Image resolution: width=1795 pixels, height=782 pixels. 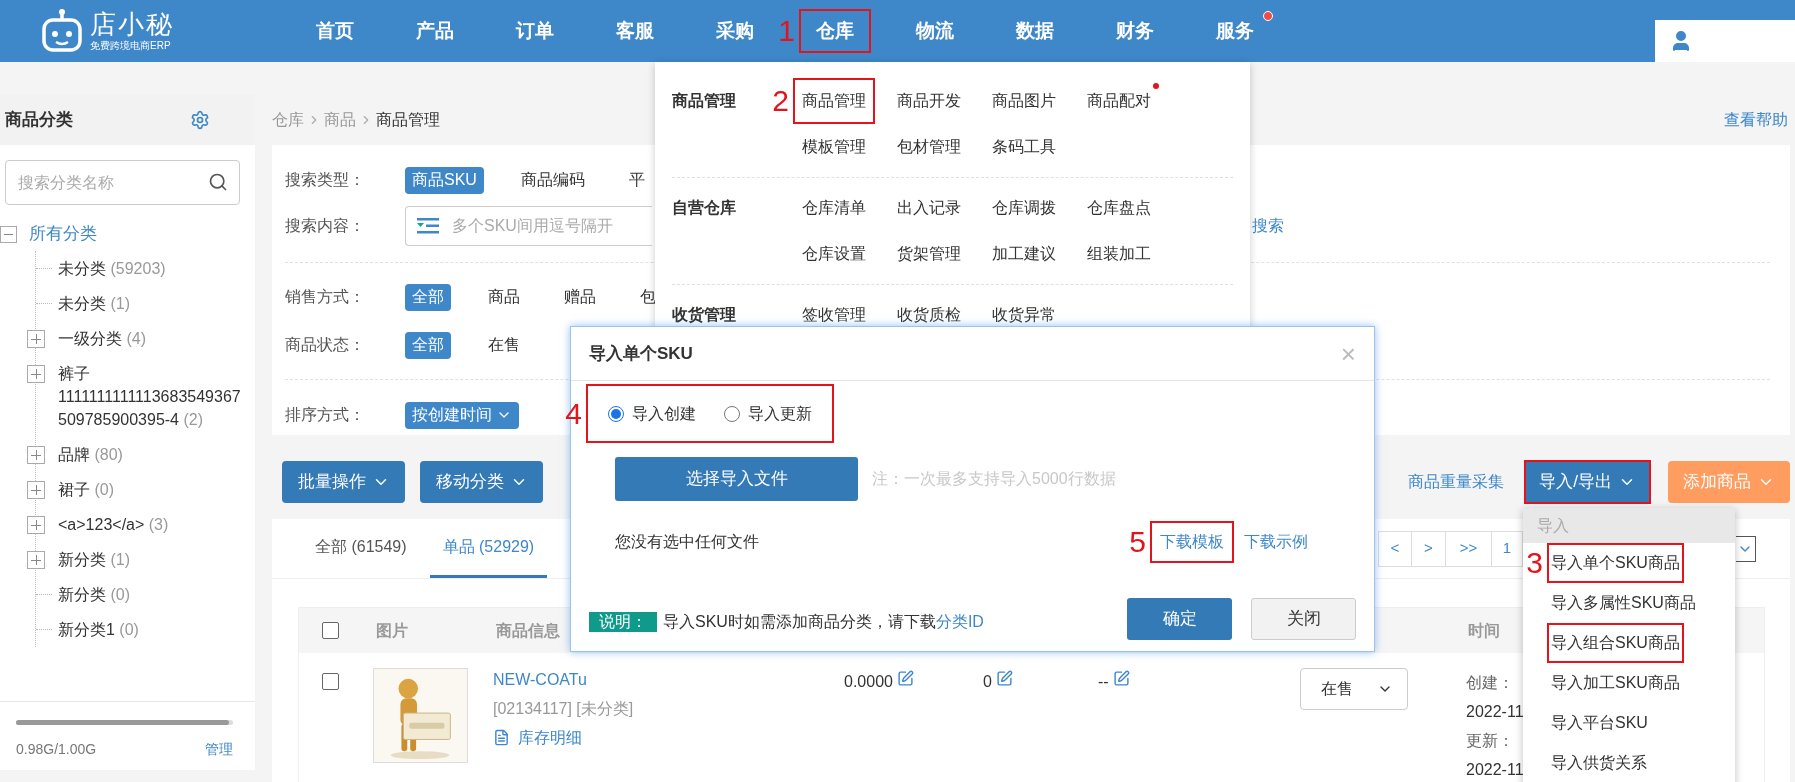 I want to click on product-name-link: NEW-COATu, so click(x=662, y=679).